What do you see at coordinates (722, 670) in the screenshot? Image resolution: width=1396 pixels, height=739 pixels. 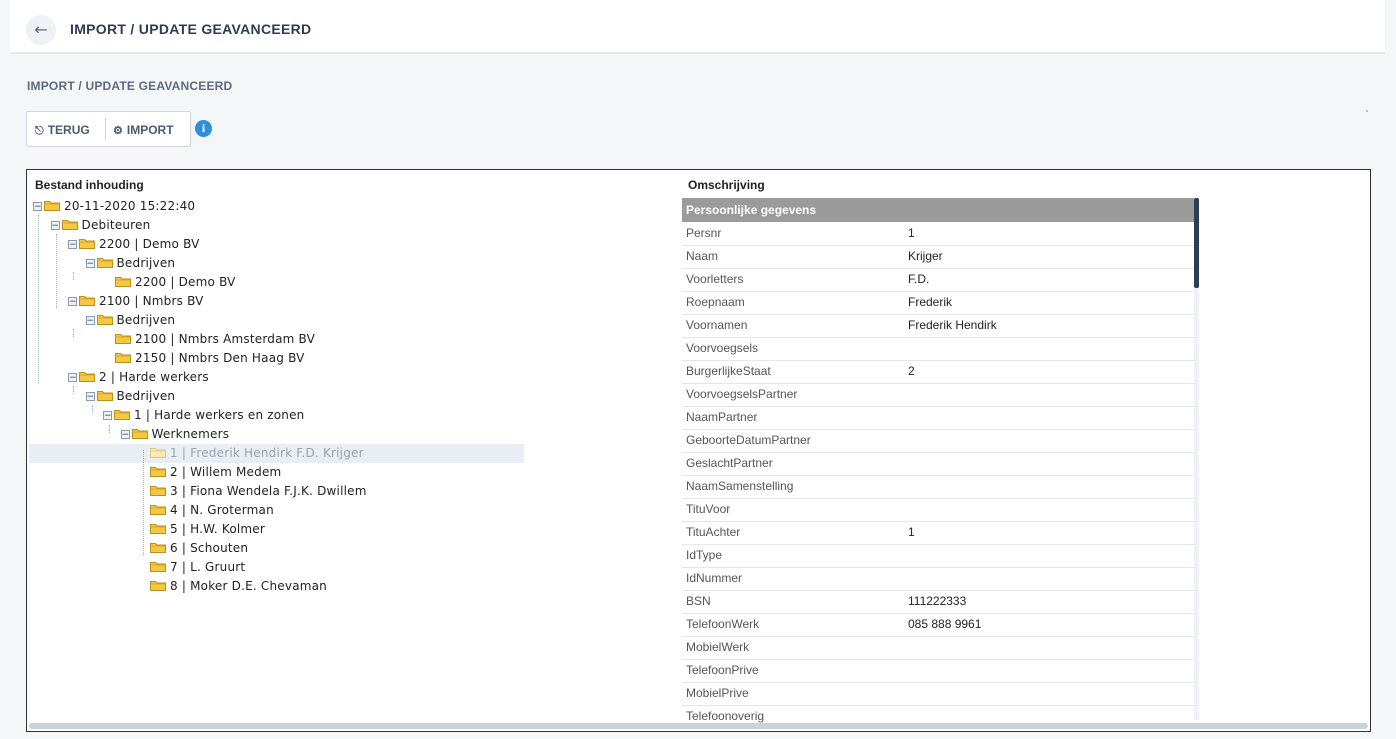 I see `details-key: TelefoonPrive` at bounding box center [722, 670].